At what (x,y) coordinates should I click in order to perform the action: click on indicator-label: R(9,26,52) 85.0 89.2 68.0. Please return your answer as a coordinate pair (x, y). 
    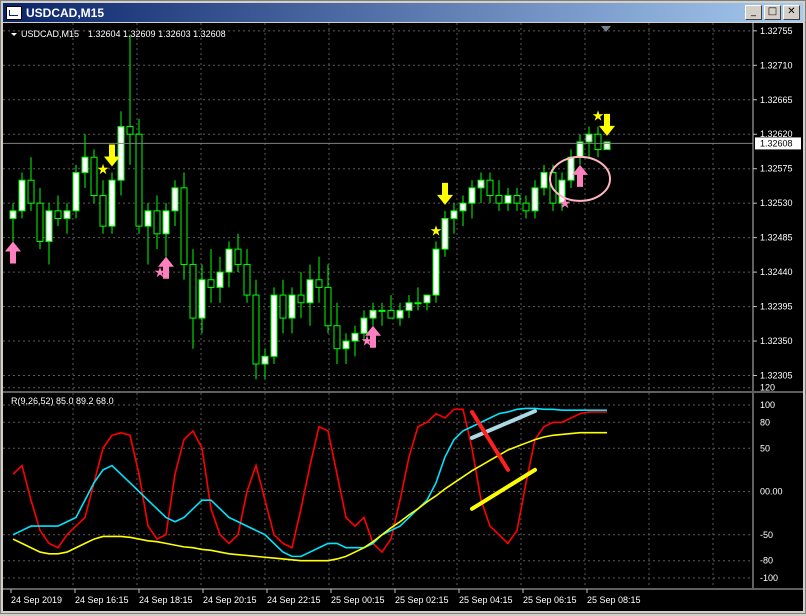
    Looking at the image, I should click on (62, 401).